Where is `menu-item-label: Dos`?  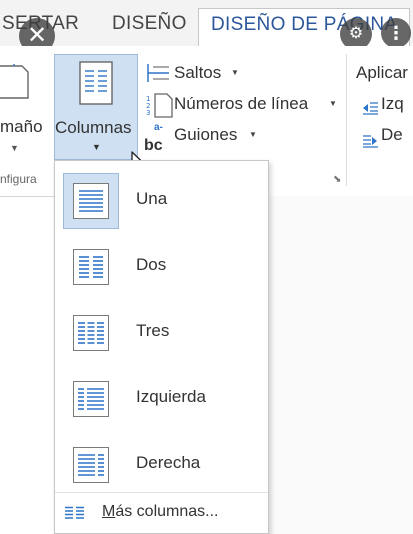
menu-item-label: Dos is located at coordinates (151, 264).